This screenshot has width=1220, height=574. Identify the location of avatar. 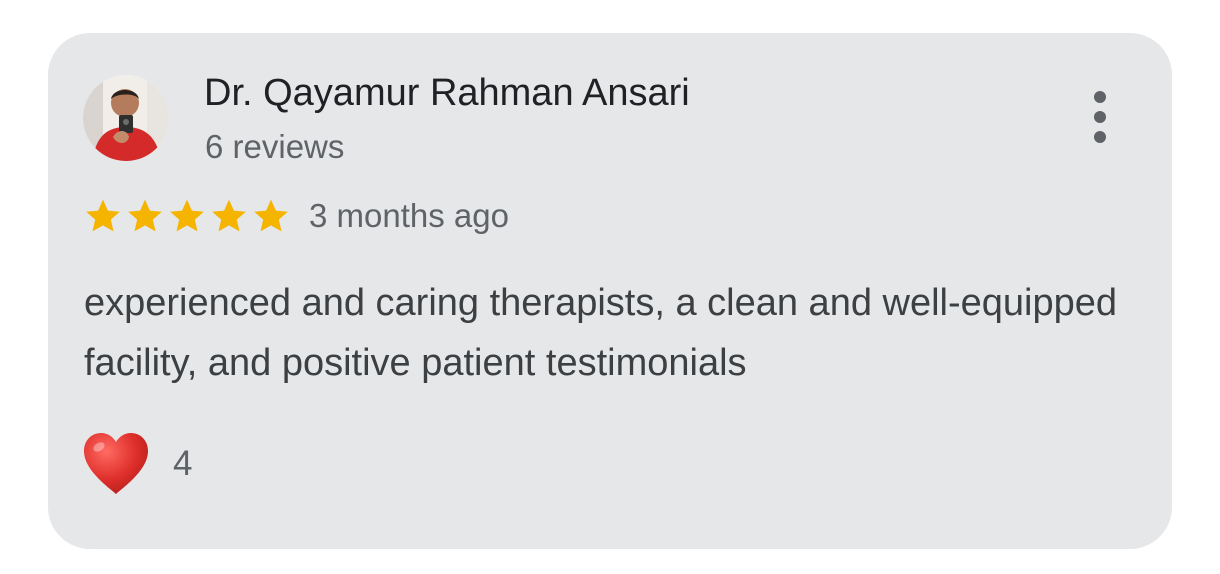
(126, 118).